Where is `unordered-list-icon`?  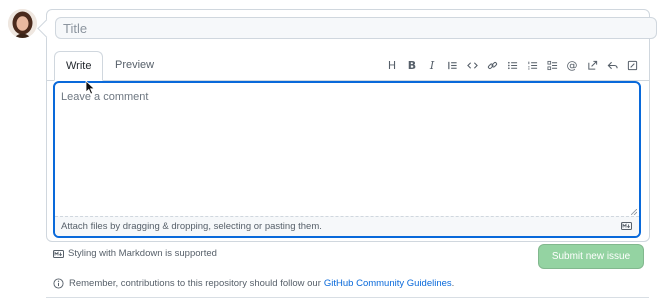
unordered-list-icon is located at coordinates (512, 65).